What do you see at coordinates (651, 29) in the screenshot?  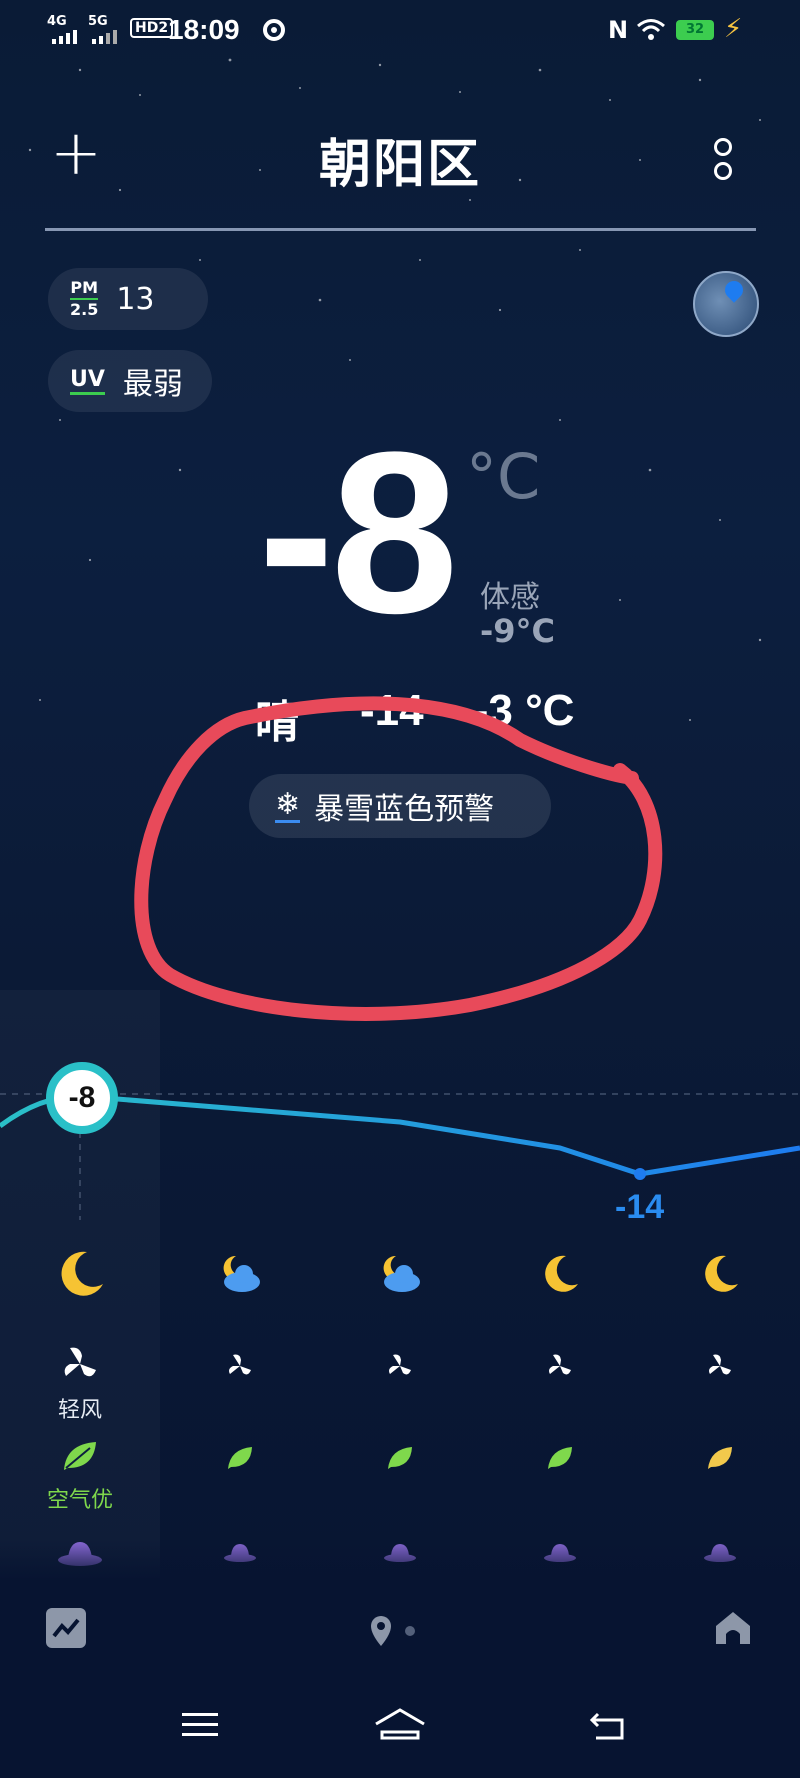 I see `wifi-icon` at bounding box center [651, 29].